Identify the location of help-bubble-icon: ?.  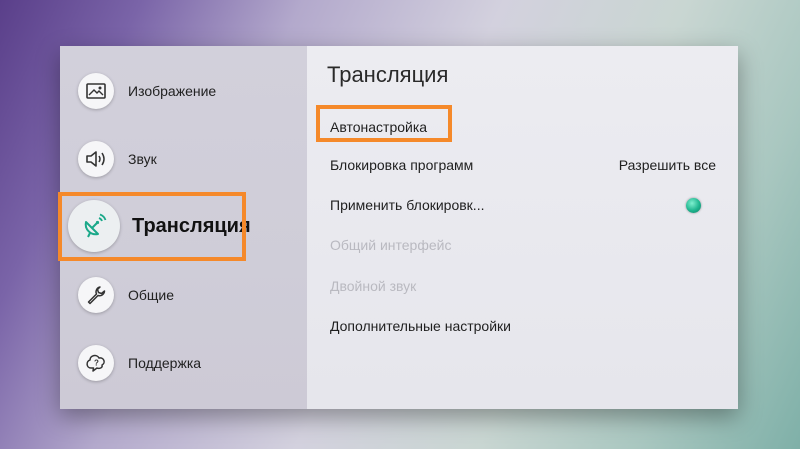
(96, 363).